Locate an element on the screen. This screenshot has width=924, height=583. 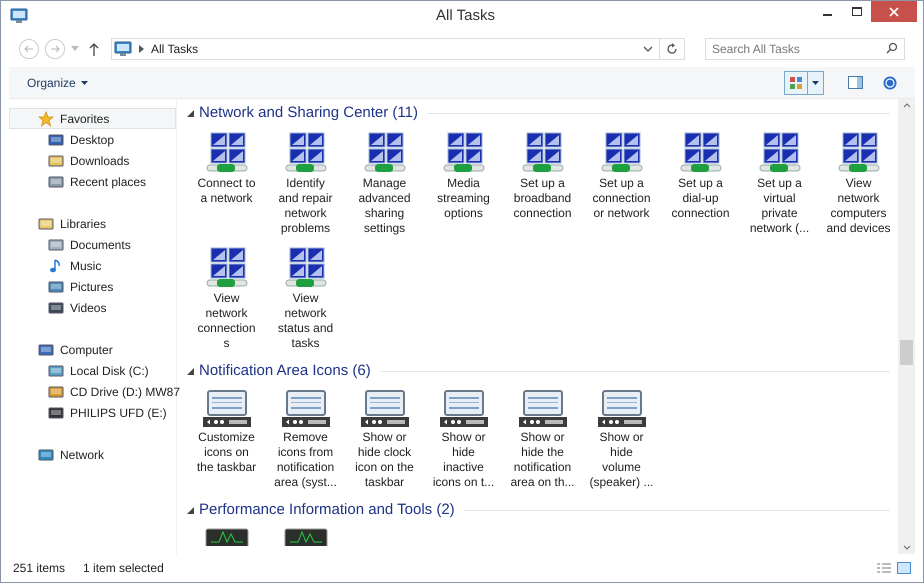
scroll-down-icon is located at coordinates (906, 547).